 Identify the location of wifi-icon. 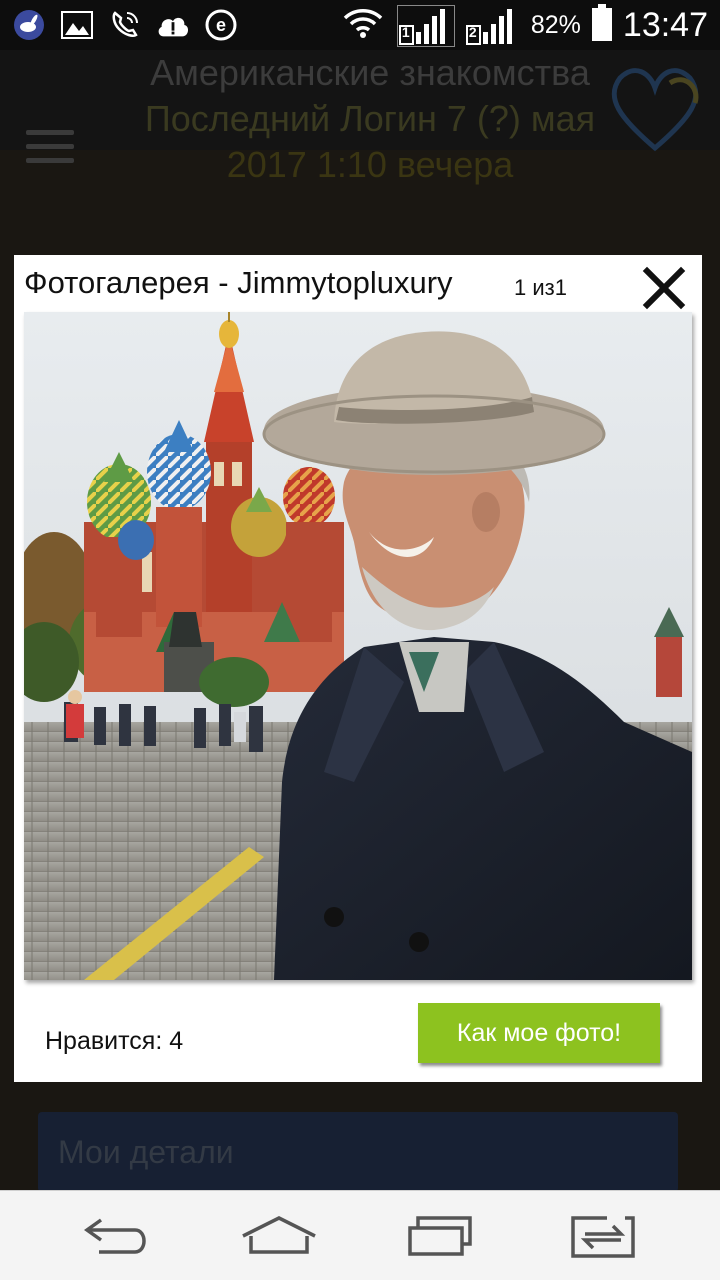
(363, 25).